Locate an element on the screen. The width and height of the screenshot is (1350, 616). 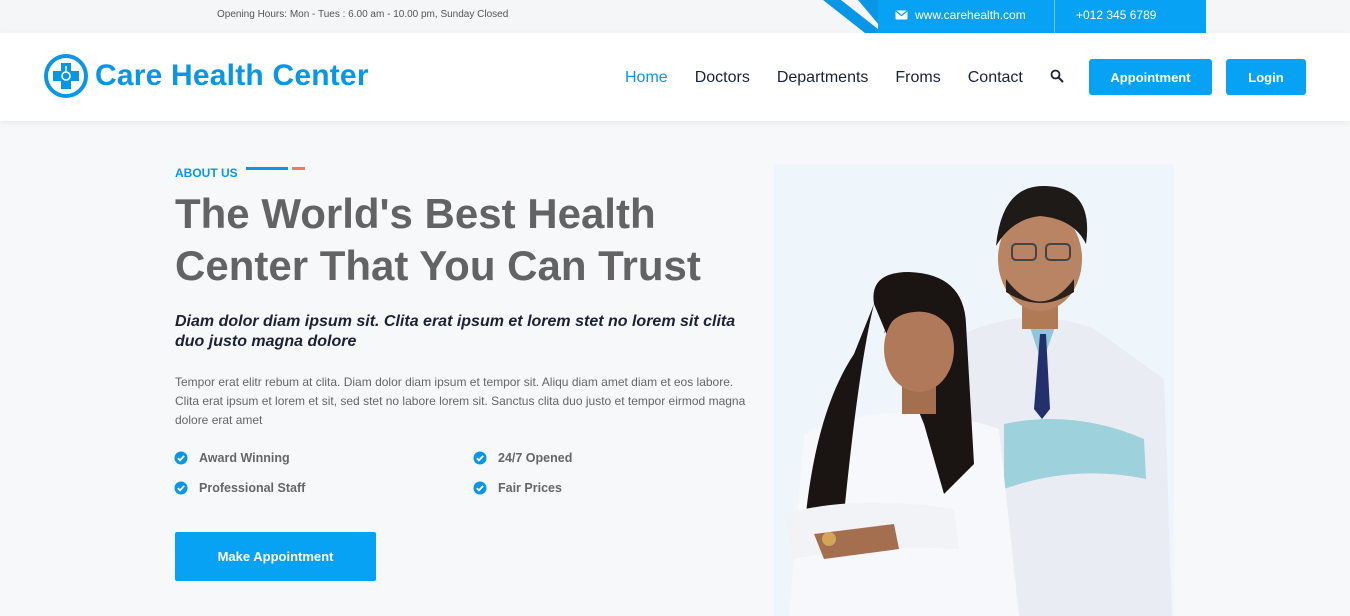
label-underline-accent is located at coordinates (298, 168).